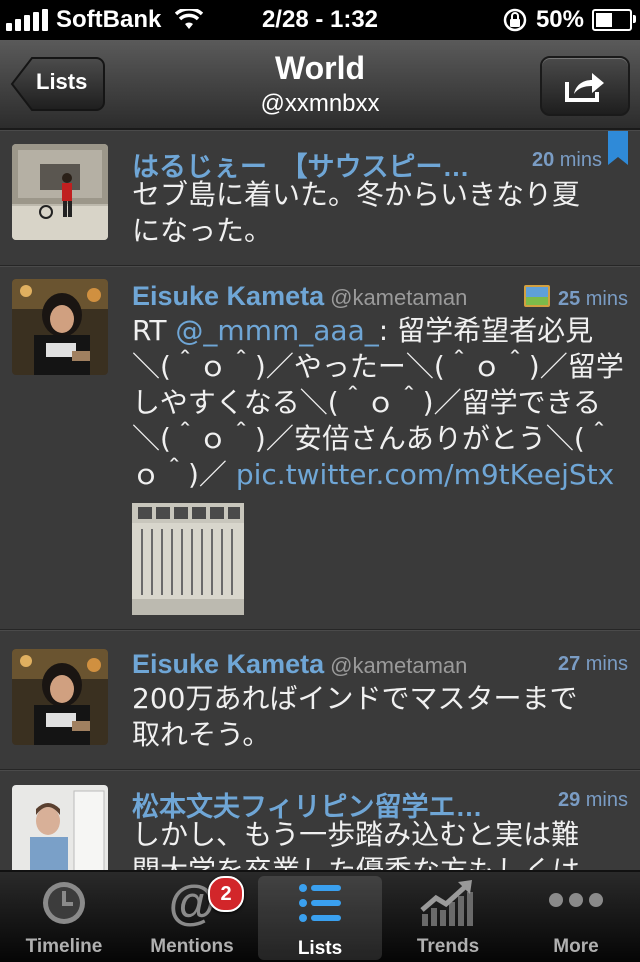  What do you see at coordinates (378, 366) in the screenshot?
I see `tweet-text-line: ＼(＾ｏ＾)／やったー＼(＾ｏ＾)／留学` at bounding box center [378, 366].